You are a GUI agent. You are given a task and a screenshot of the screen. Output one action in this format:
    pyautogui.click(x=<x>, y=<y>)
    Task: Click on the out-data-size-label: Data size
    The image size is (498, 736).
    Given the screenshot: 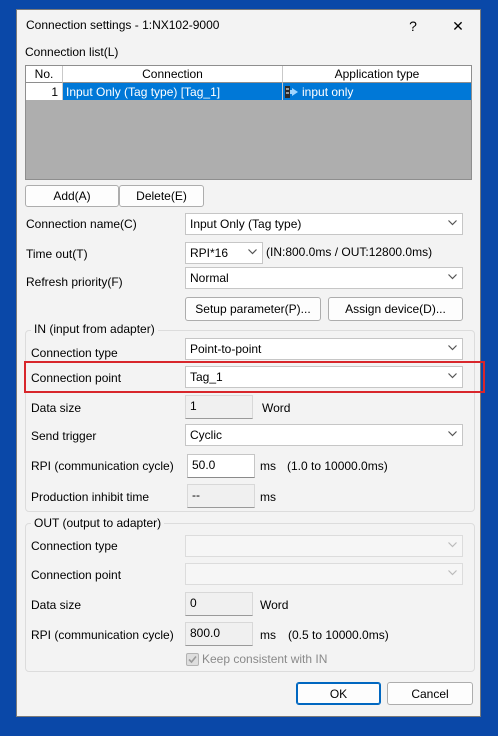 What is the action you would take?
    pyautogui.click(x=56, y=605)
    